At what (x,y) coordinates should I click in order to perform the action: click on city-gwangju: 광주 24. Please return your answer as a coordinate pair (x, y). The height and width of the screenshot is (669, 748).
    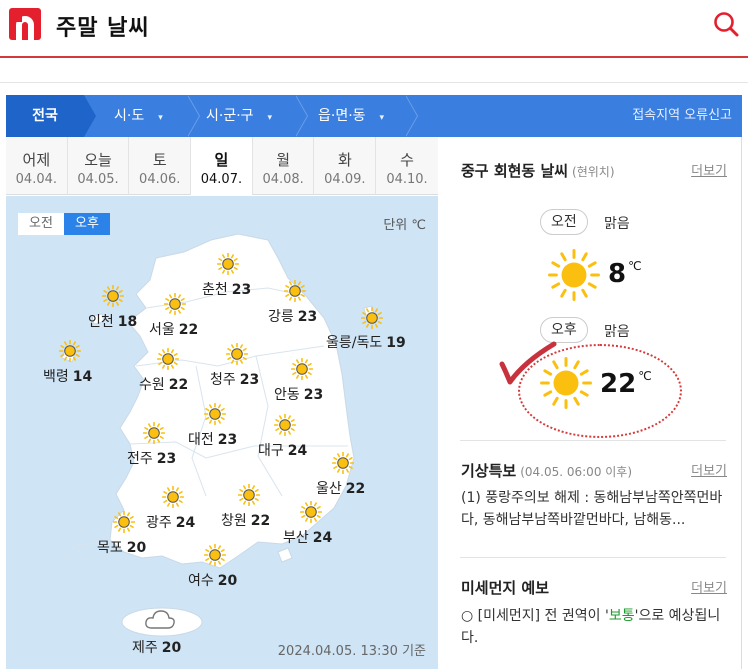
    Looking at the image, I should click on (170, 522).